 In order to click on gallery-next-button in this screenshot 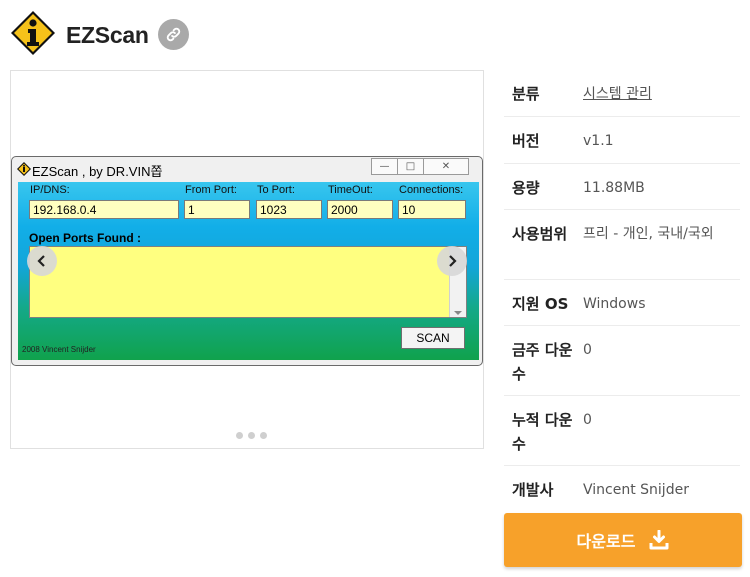, I will do `click(452, 261)`.